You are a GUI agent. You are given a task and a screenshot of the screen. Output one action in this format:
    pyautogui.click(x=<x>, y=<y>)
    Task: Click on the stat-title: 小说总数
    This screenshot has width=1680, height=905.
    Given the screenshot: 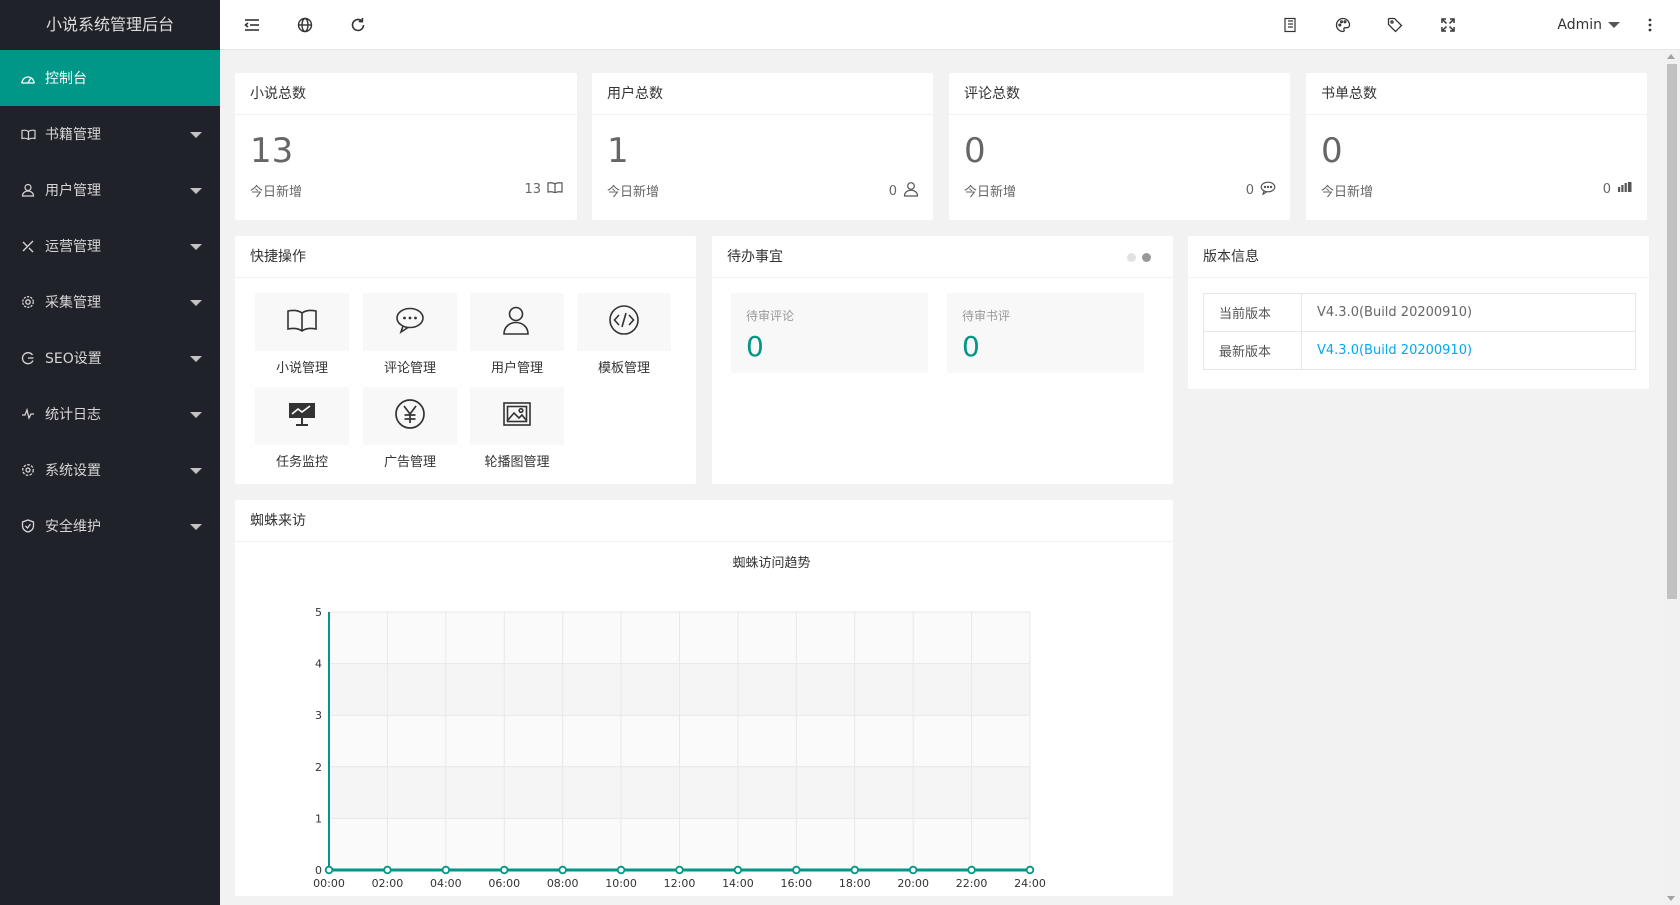 What is the action you would take?
    pyautogui.click(x=406, y=94)
    